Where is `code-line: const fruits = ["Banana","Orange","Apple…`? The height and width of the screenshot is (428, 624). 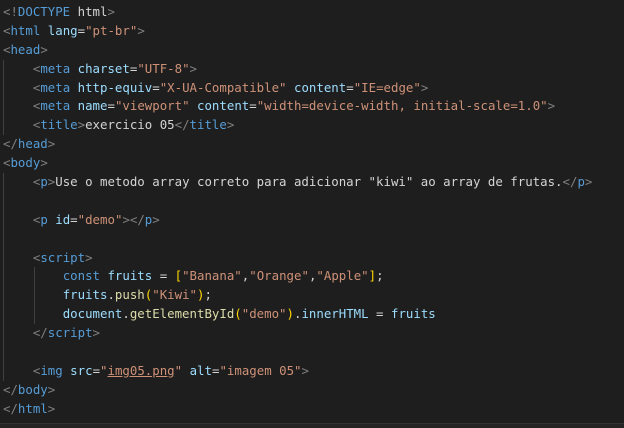 code-line: const fruits = ["Banana","Orange","Apple… is located at coordinates (313, 277).